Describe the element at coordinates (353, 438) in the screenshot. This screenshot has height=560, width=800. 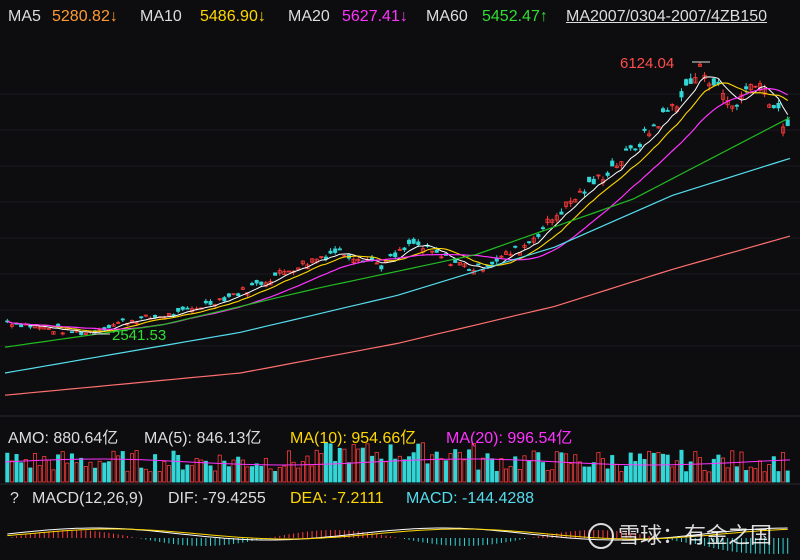
I see `amo-ma10: MA(10): 954.66亿` at that location.